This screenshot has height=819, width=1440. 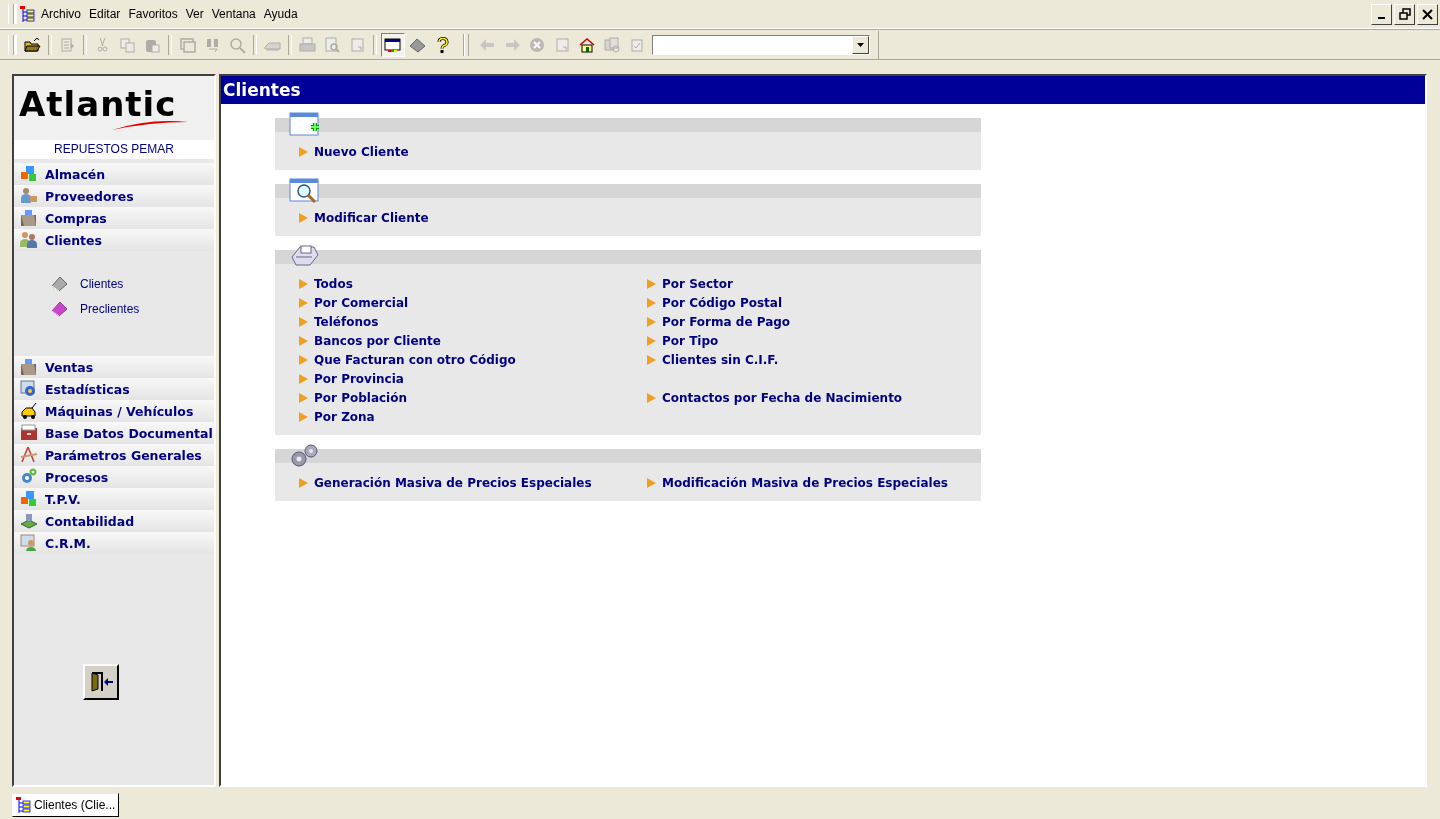 What do you see at coordinates (305, 191) in the screenshot?
I see `window-magnifier-icon` at bounding box center [305, 191].